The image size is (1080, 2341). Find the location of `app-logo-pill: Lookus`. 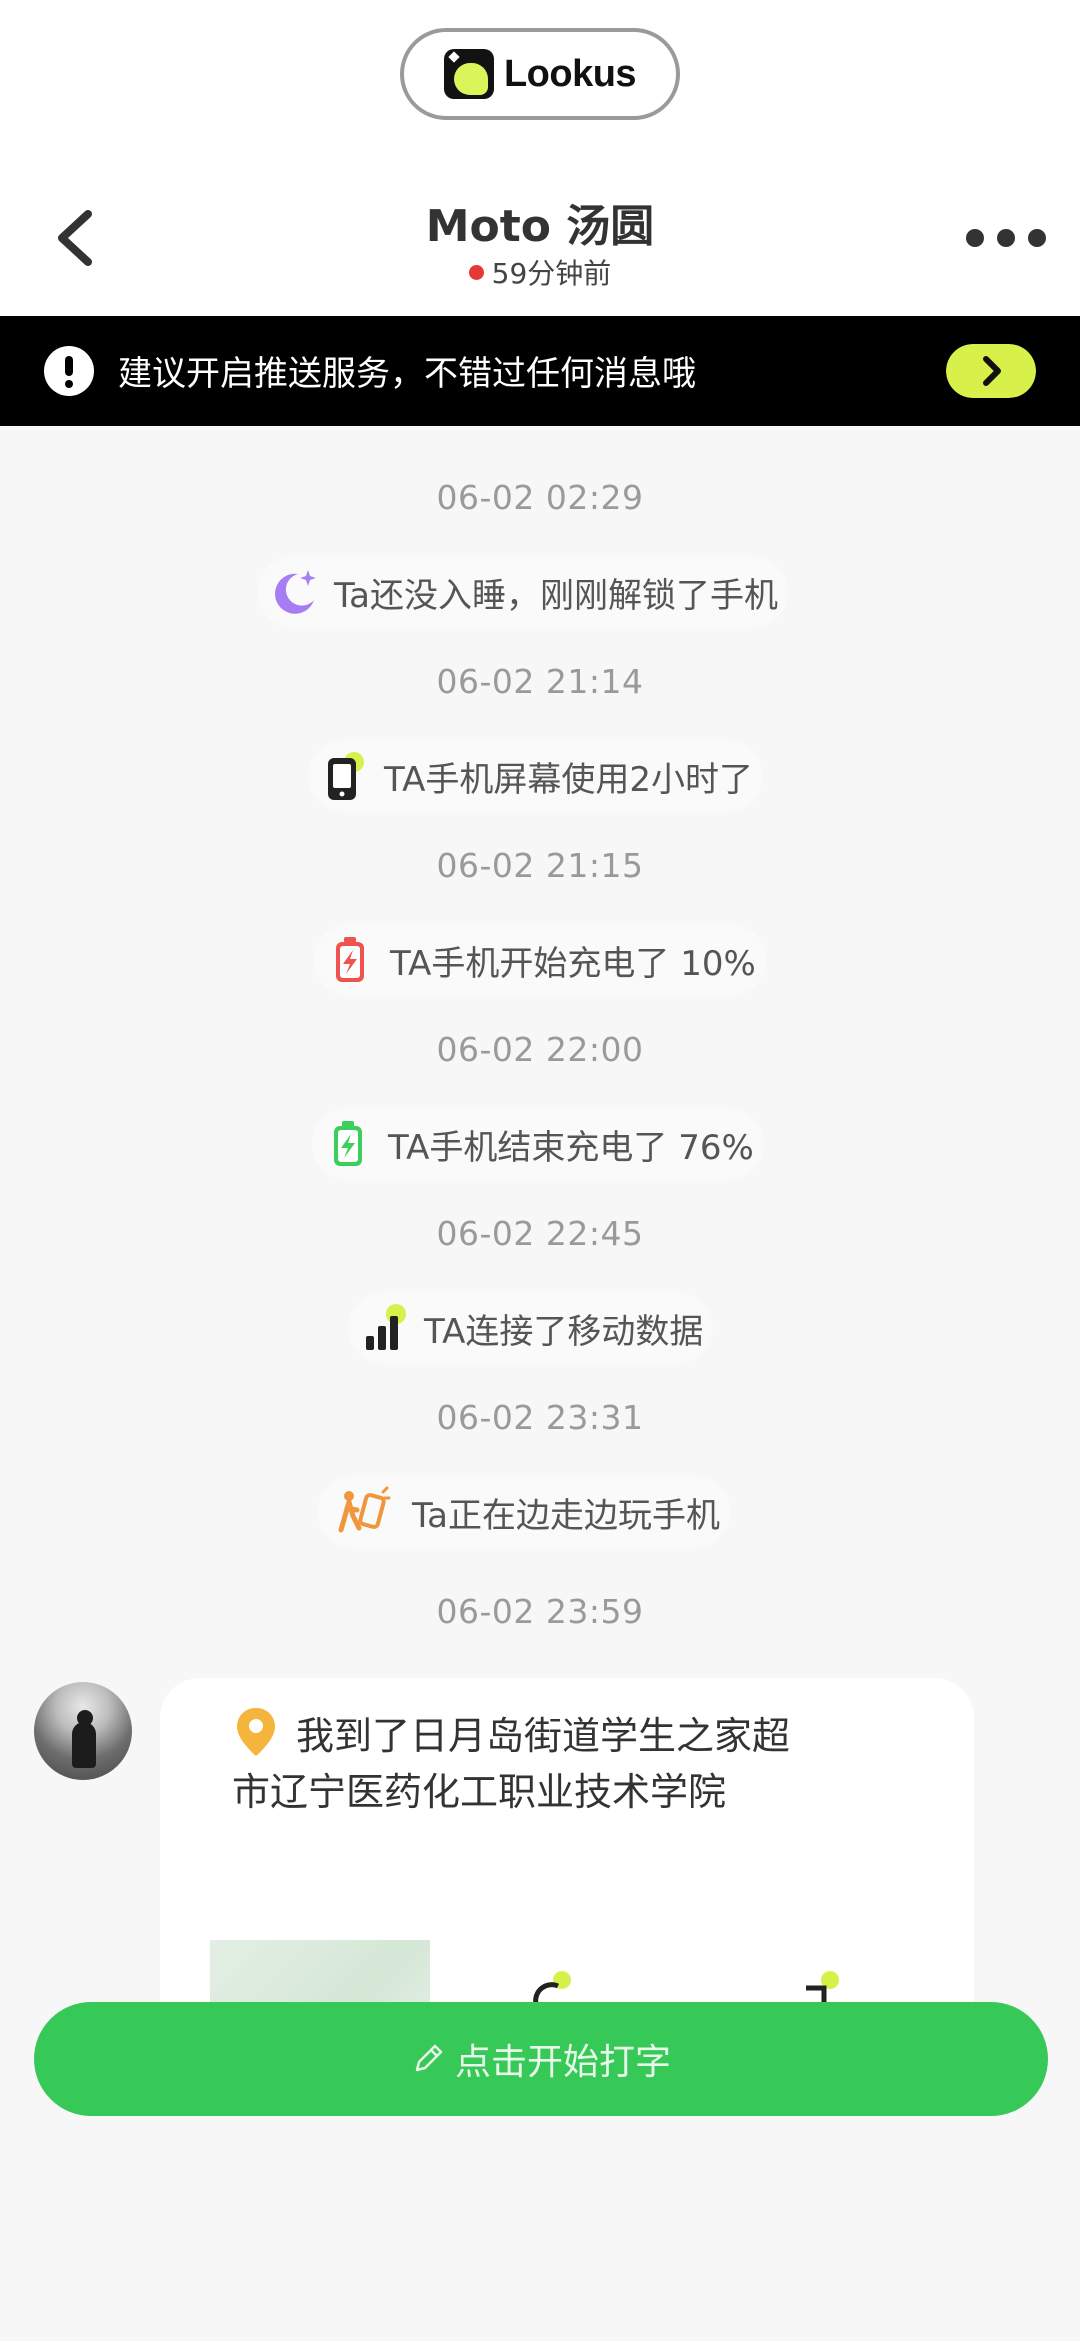

app-logo-pill: Lookus is located at coordinates (540, 74).